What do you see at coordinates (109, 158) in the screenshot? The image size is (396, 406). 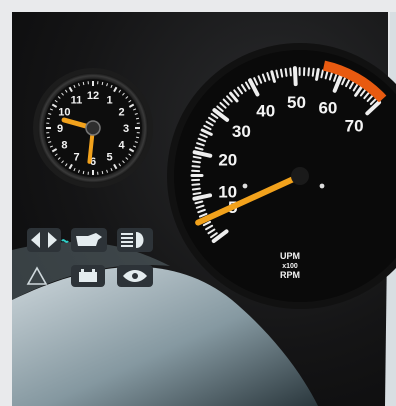 I see `clock-numeral: 5` at bounding box center [109, 158].